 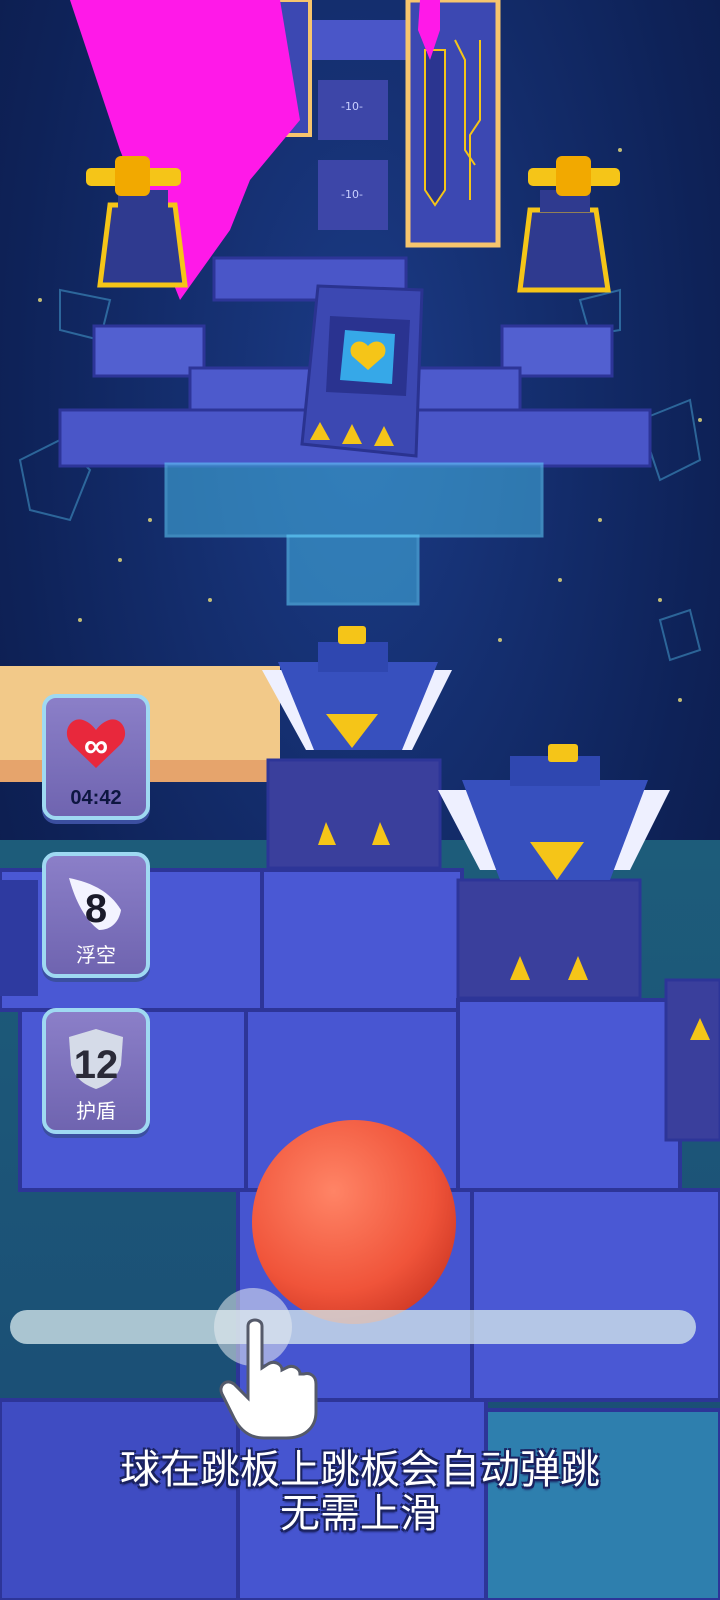 What do you see at coordinates (19, 938) in the screenshot?
I see `left-edge-block` at bounding box center [19, 938].